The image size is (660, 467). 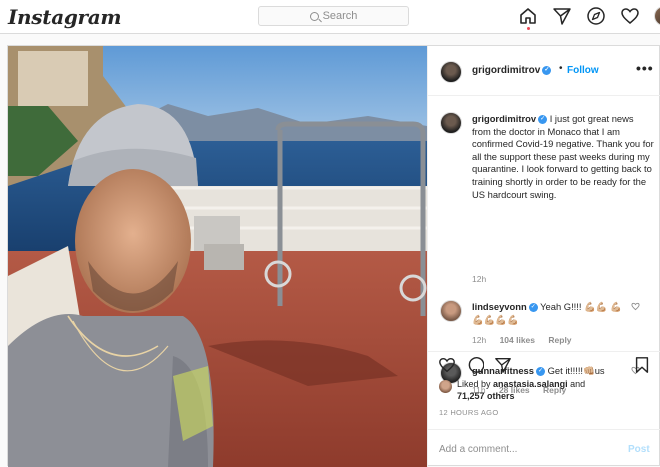 What do you see at coordinates (314, 16) in the screenshot?
I see `search-icon` at bounding box center [314, 16].